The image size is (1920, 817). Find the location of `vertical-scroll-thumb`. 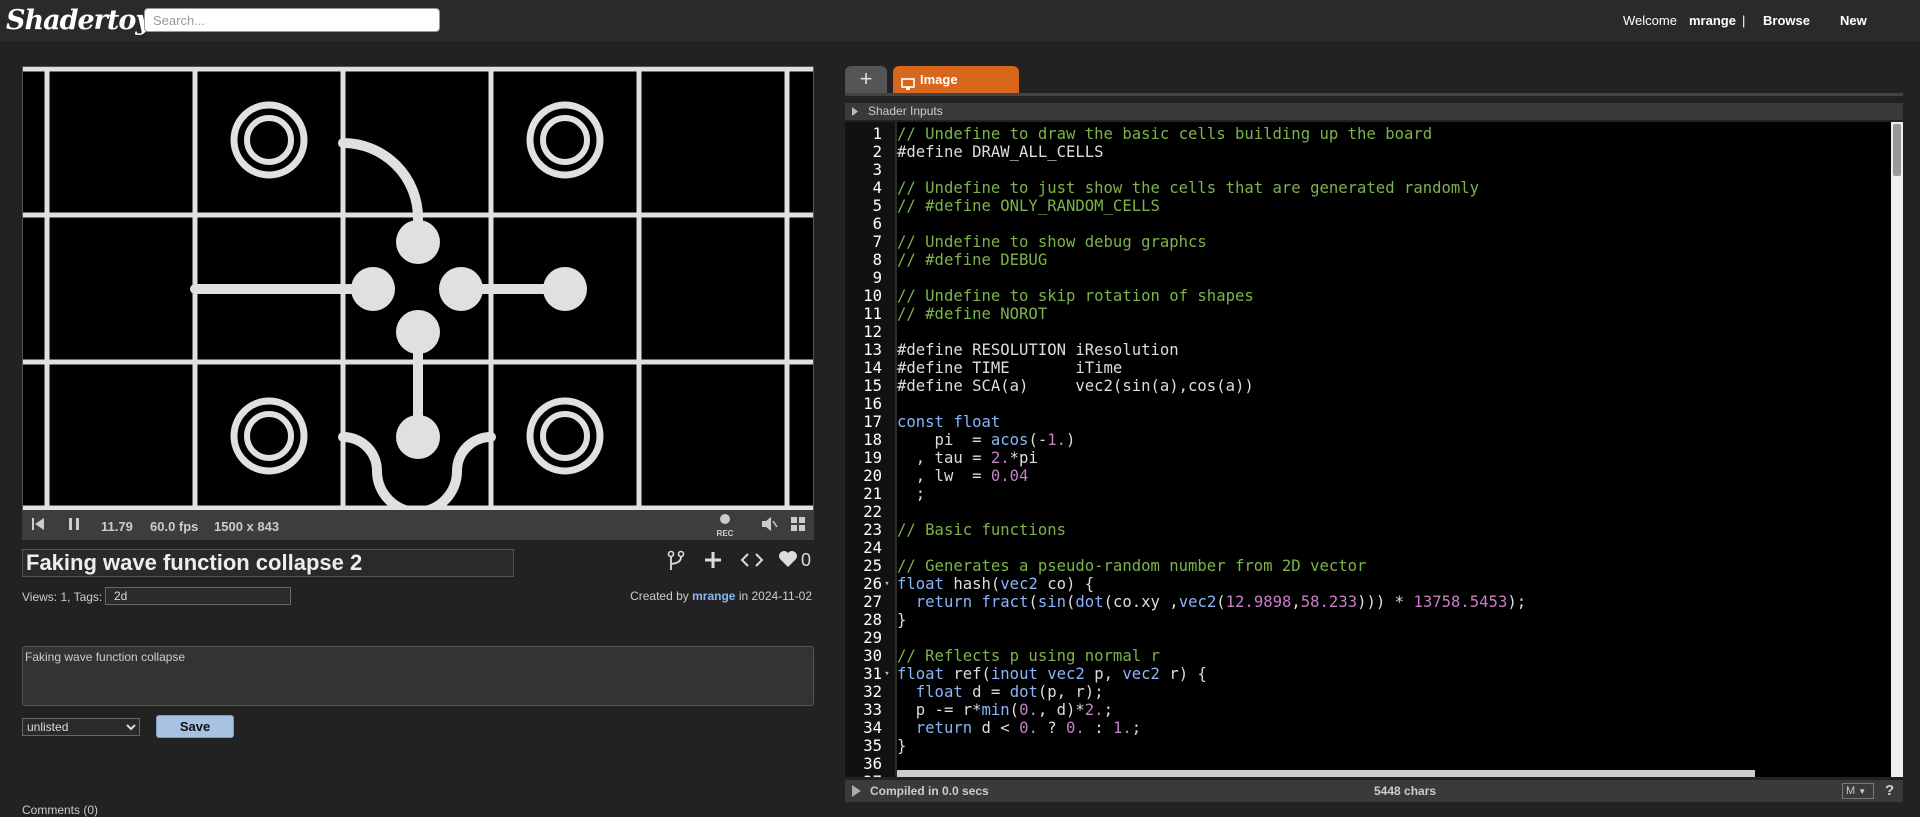

vertical-scroll-thumb is located at coordinates (1897, 150).